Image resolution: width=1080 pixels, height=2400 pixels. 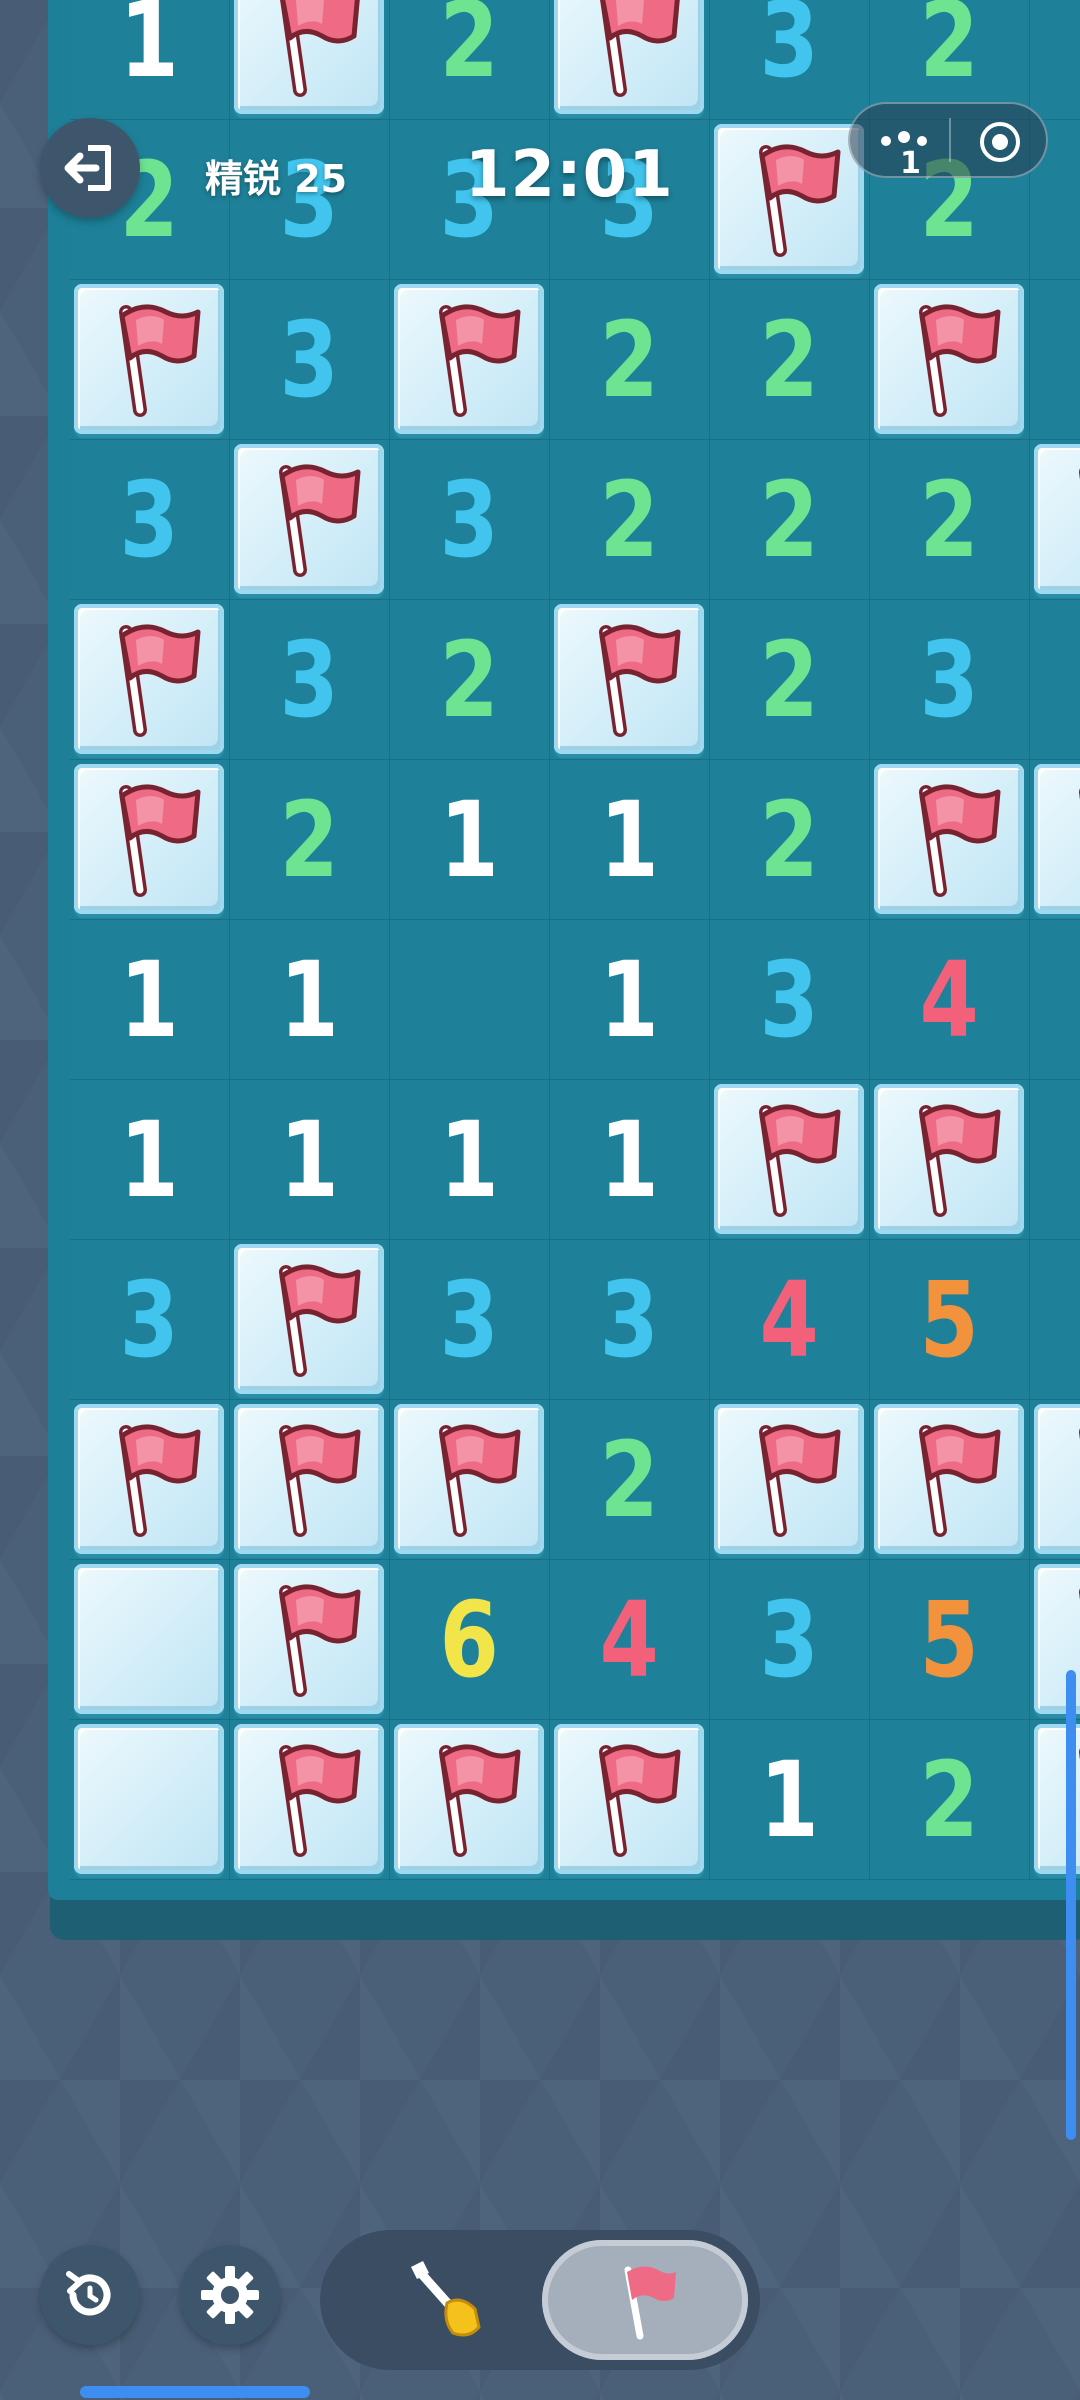 What do you see at coordinates (470, 1640) in the screenshot?
I see `number-cell: 6` at bounding box center [470, 1640].